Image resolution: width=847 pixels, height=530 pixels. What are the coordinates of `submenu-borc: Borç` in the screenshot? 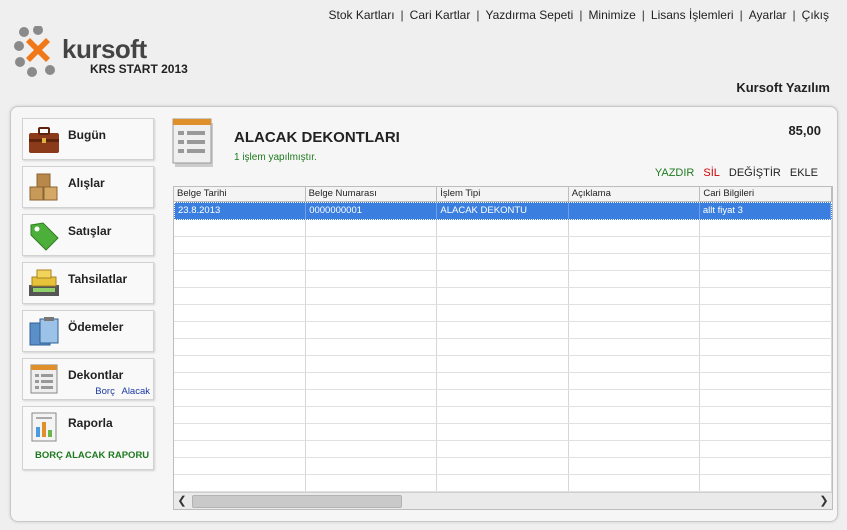 It's located at (105, 391).